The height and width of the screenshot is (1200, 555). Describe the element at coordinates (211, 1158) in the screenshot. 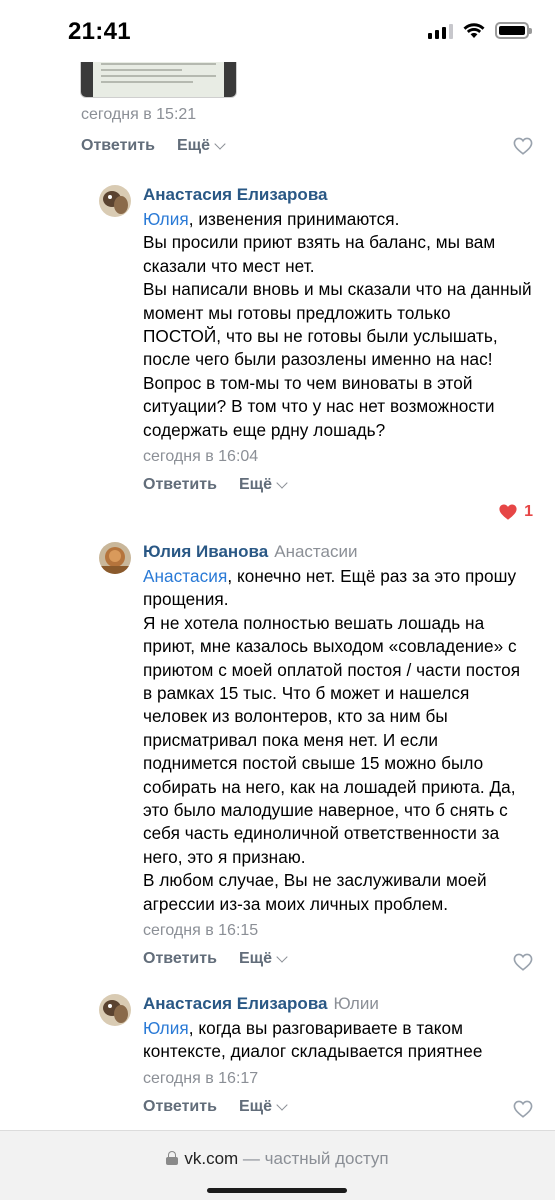

I see `url-domain: vk.com` at that location.